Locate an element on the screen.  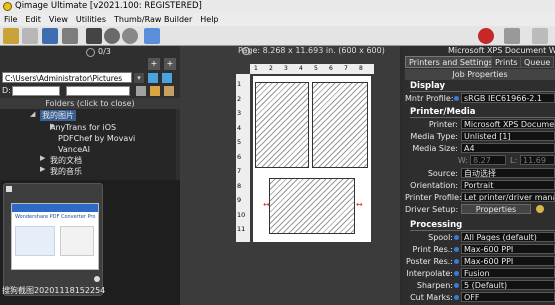
ruler-tick-label: 5 is located at coordinates (239, 142).